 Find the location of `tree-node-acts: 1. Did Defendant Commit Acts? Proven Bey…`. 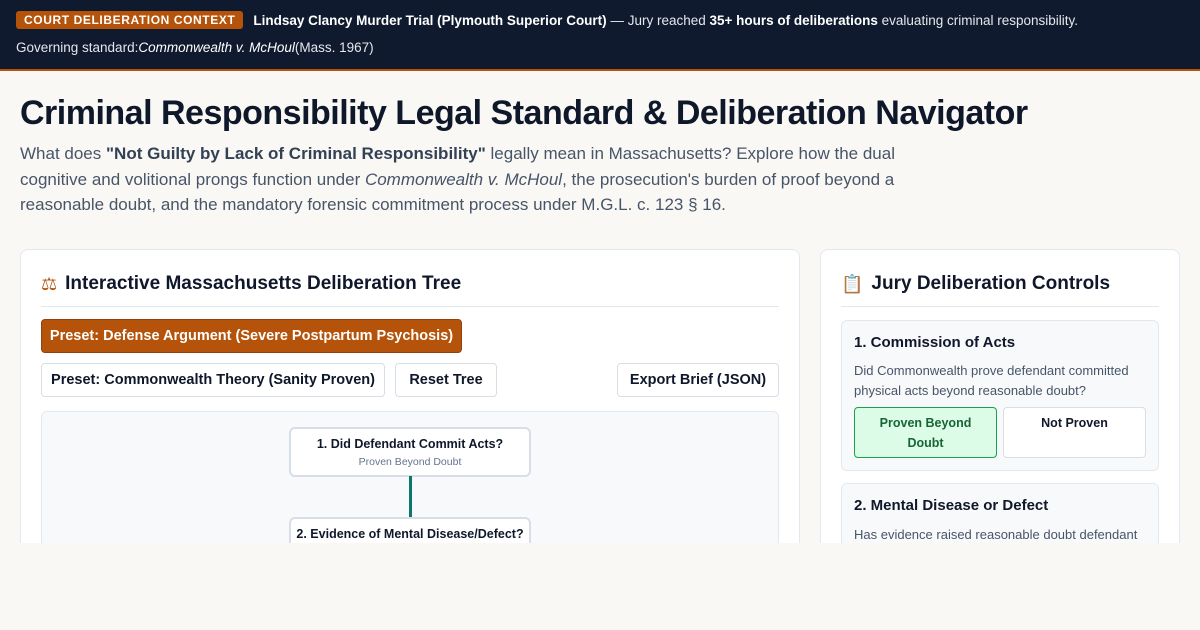

tree-node-acts: 1. Did Defendant Commit Acts? Proven Bey… is located at coordinates (410, 452).